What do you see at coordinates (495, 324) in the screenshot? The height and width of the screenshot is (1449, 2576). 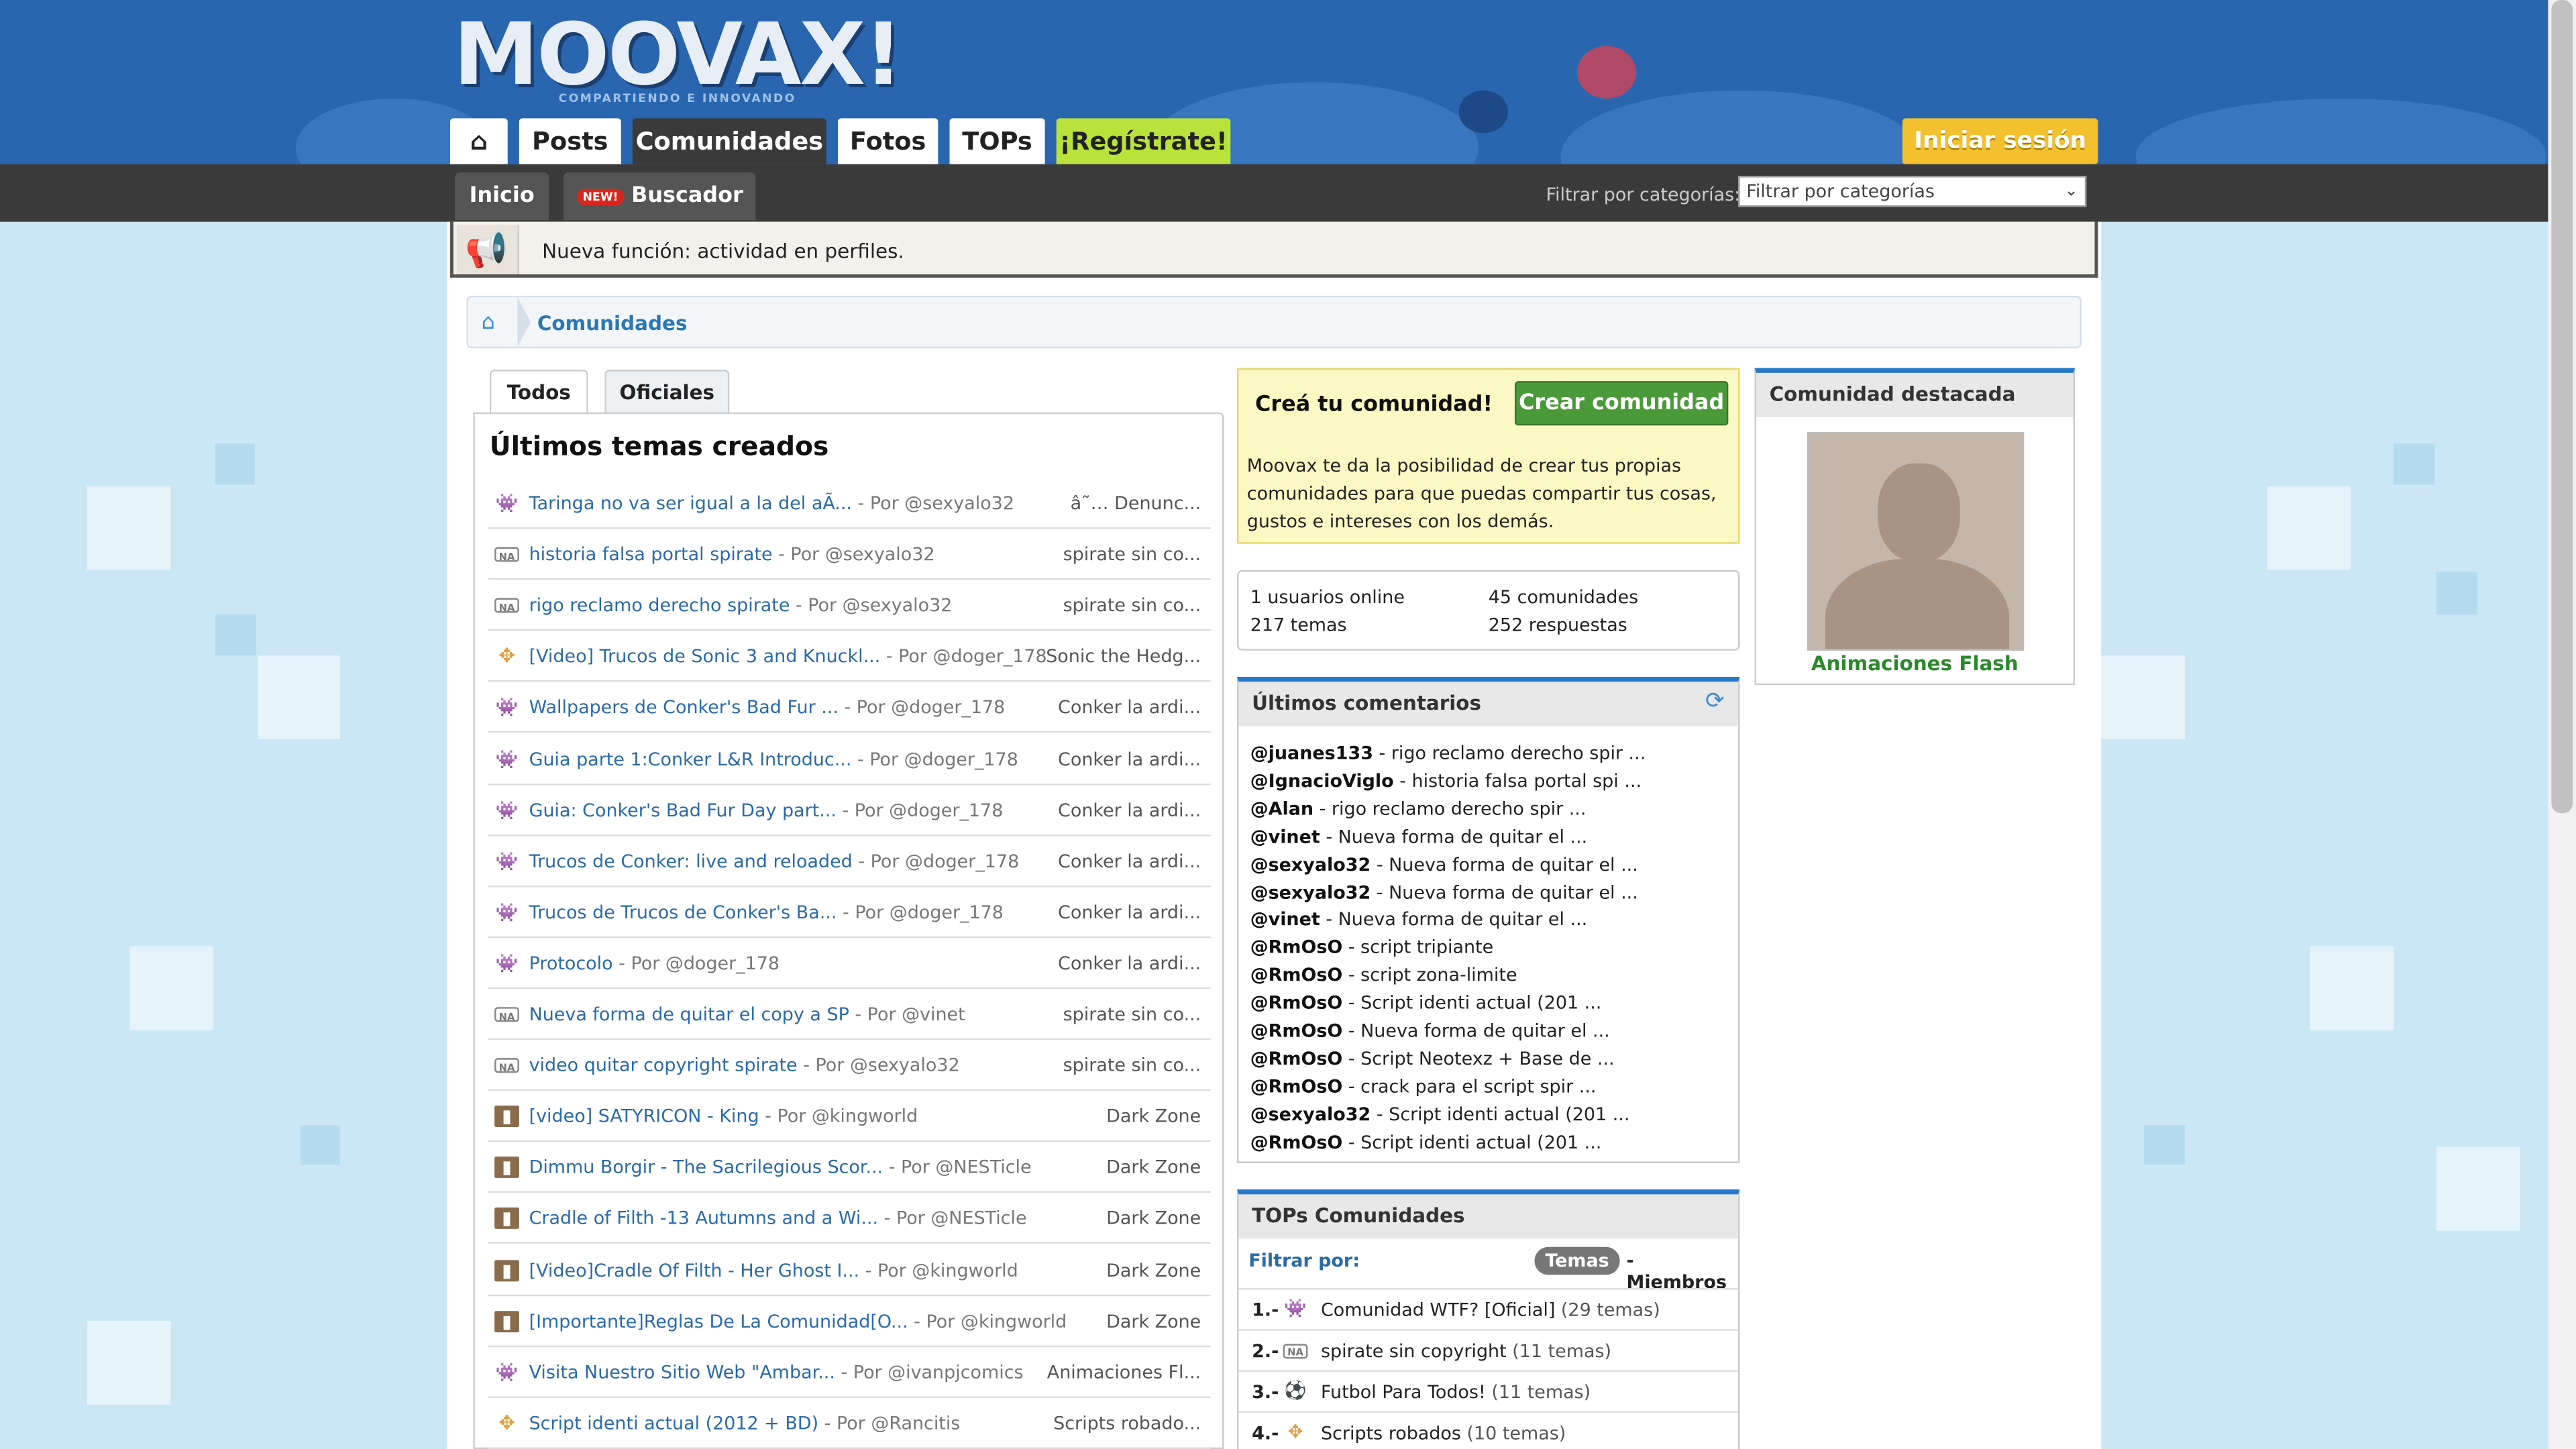 I see `home-icon: ⌂` at bounding box center [495, 324].